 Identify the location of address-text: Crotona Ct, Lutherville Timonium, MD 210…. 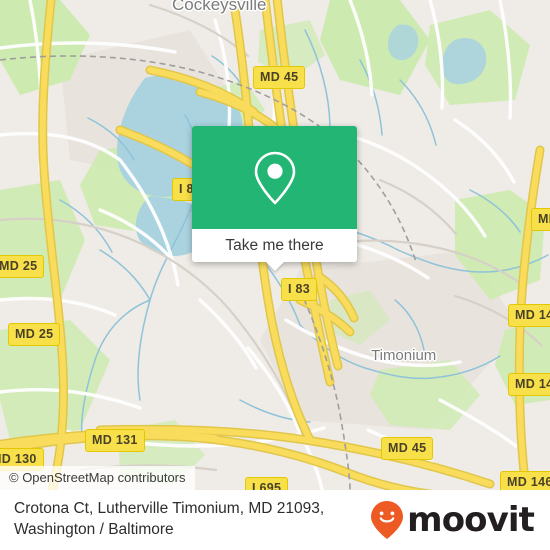
(169, 520).